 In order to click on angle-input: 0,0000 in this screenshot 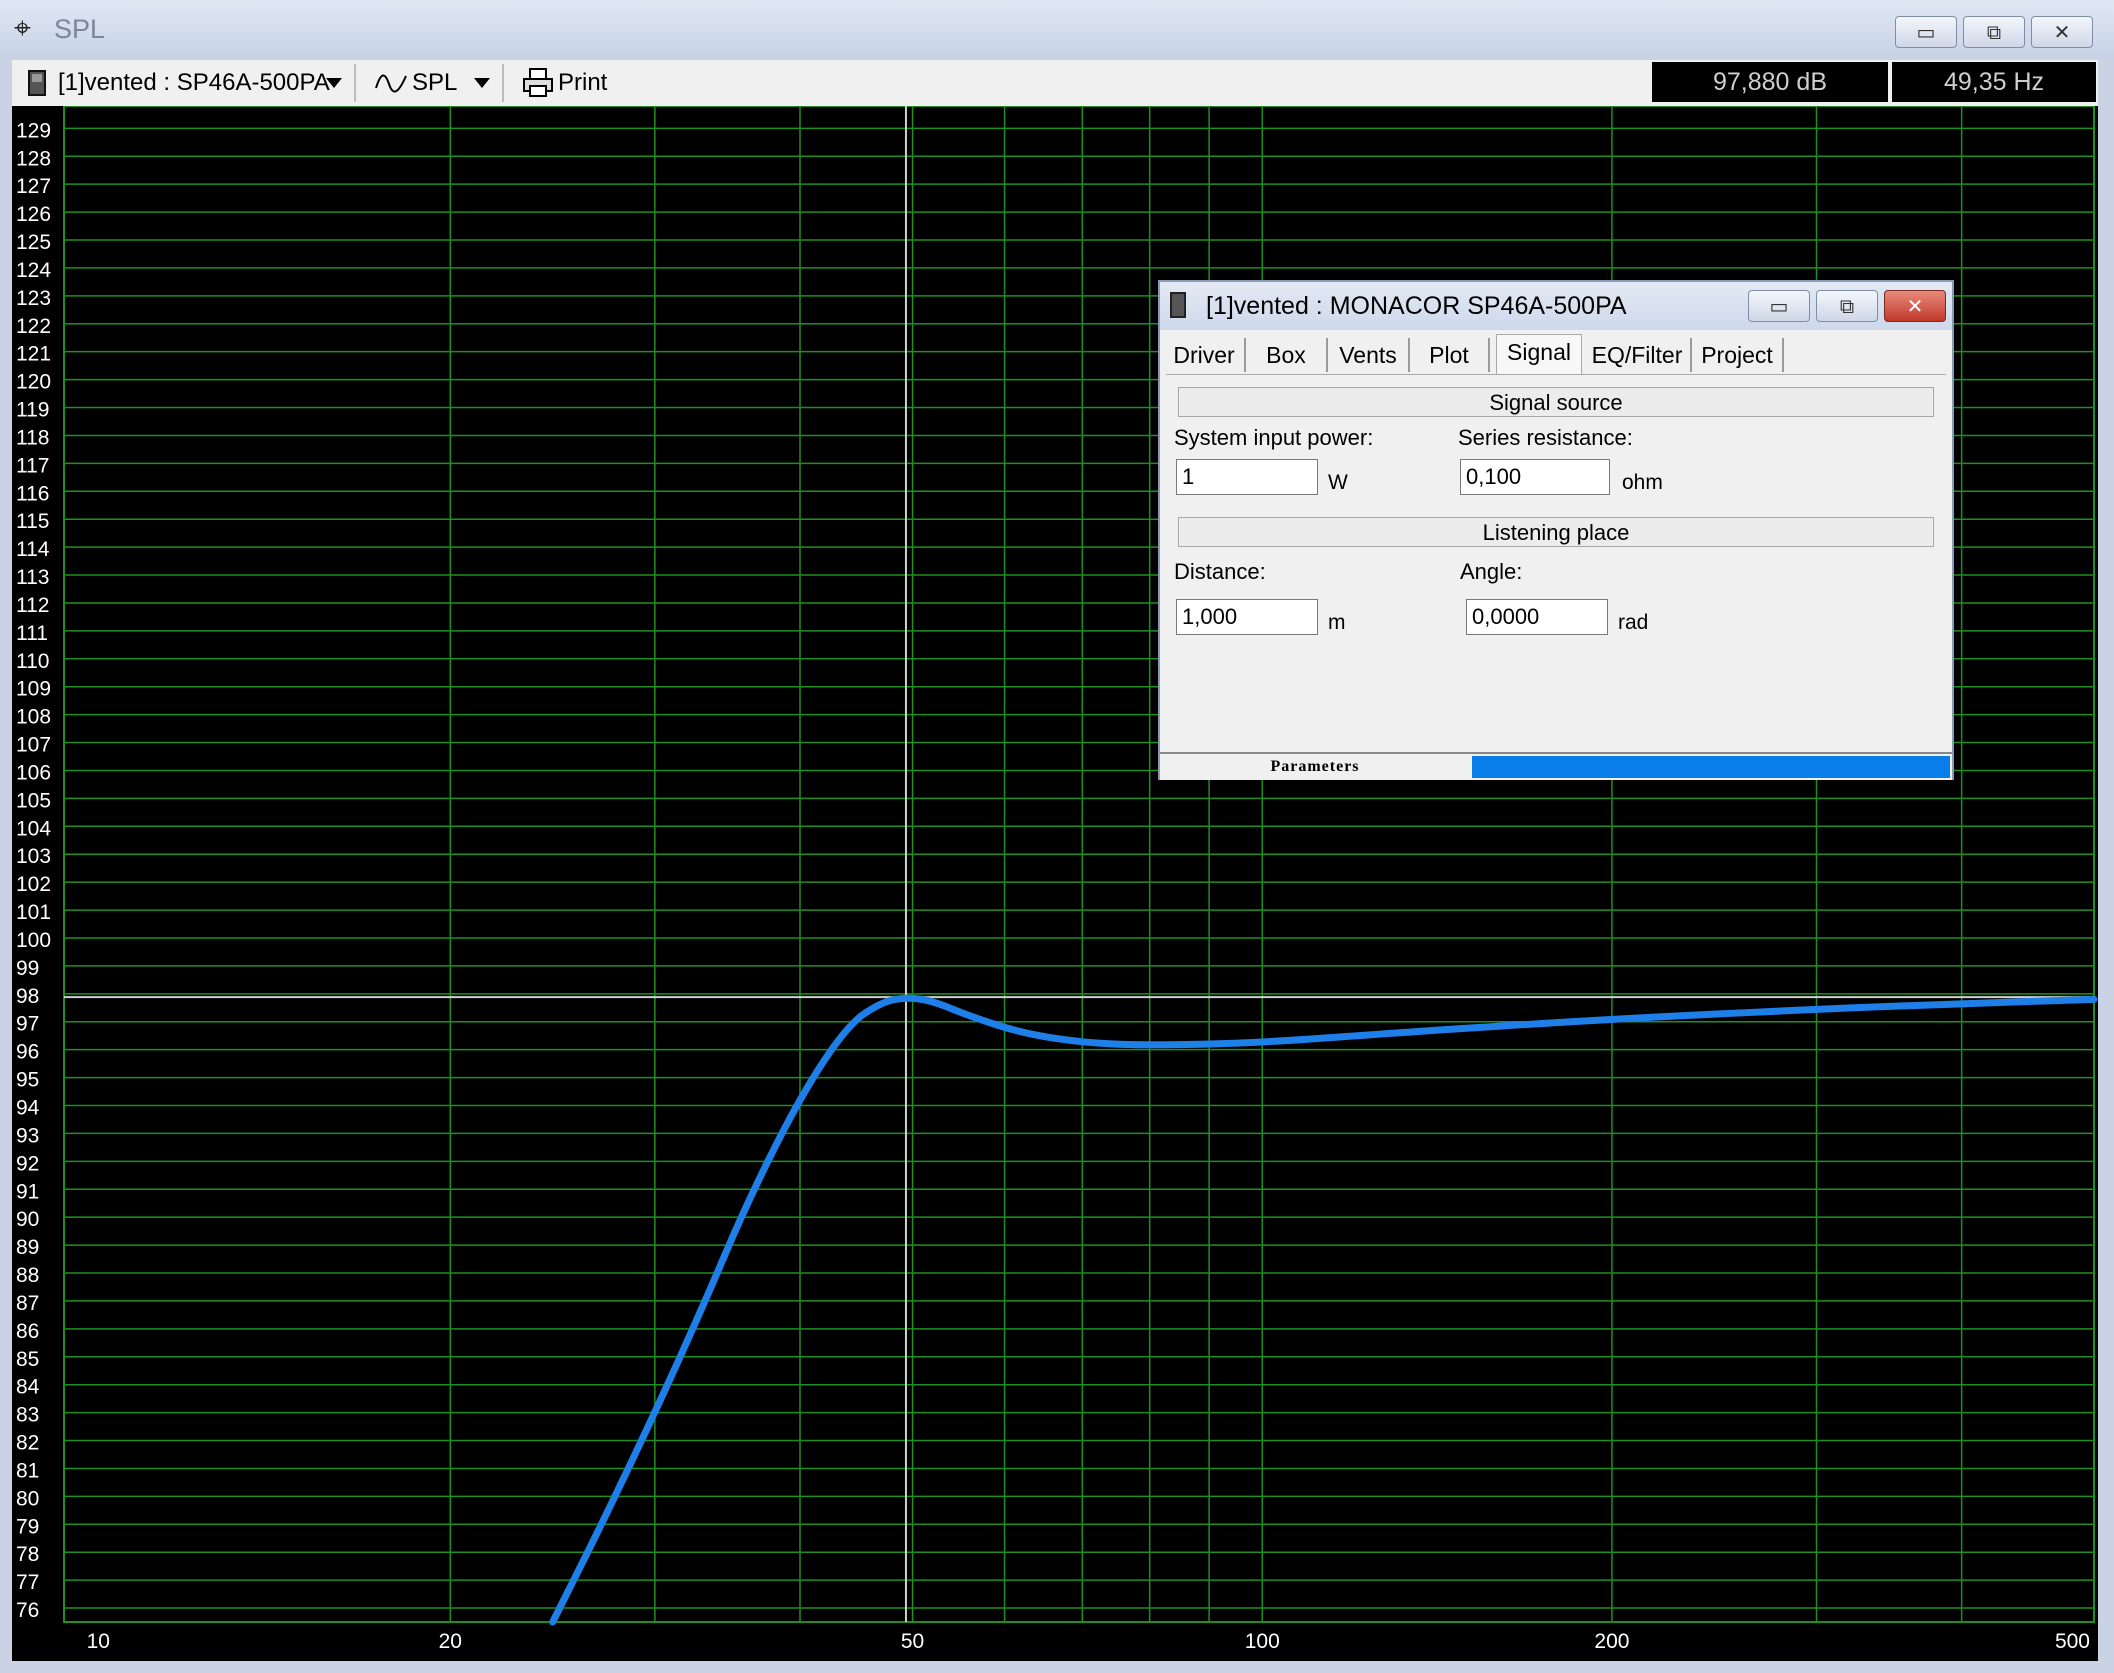, I will do `click(1537, 617)`.